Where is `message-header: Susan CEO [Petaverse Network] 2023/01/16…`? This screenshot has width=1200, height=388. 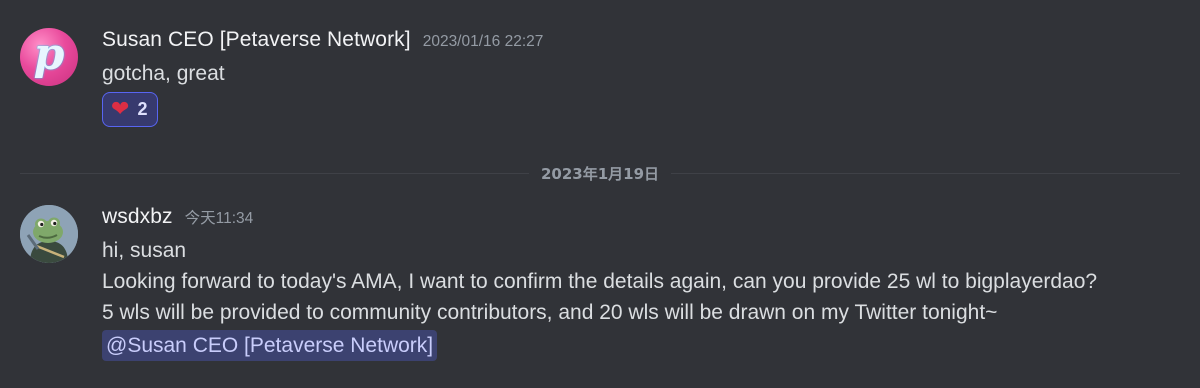 message-header: Susan CEO [Petaverse Network] 2023/01/16… is located at coordinates (646, 43).